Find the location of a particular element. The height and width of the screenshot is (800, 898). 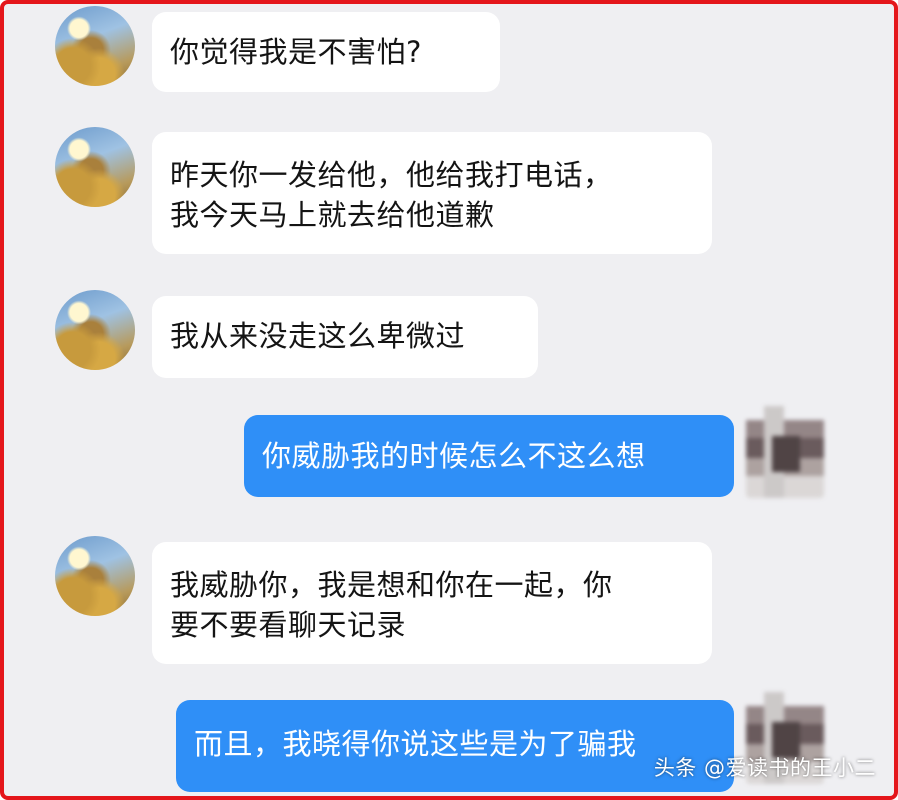

message-text-line: 要不要看聊天记录 is located at coordinates (288, 625).